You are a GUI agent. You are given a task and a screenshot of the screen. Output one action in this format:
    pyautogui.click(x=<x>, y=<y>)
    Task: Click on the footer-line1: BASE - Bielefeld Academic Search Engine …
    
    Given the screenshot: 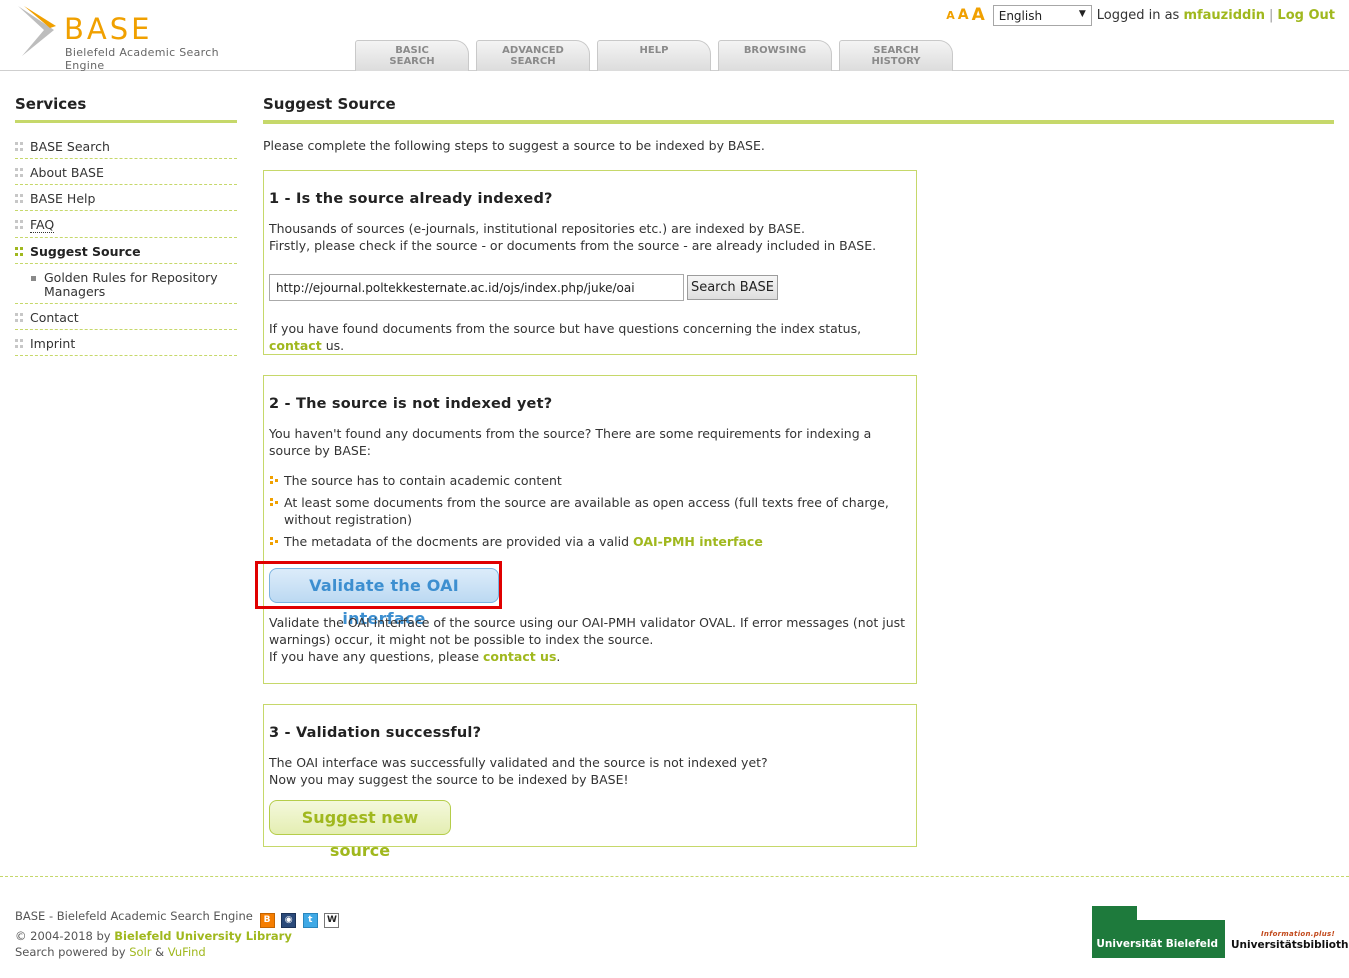 What is the action you would take?
    pyautogui.click(x=177, y=918)
    